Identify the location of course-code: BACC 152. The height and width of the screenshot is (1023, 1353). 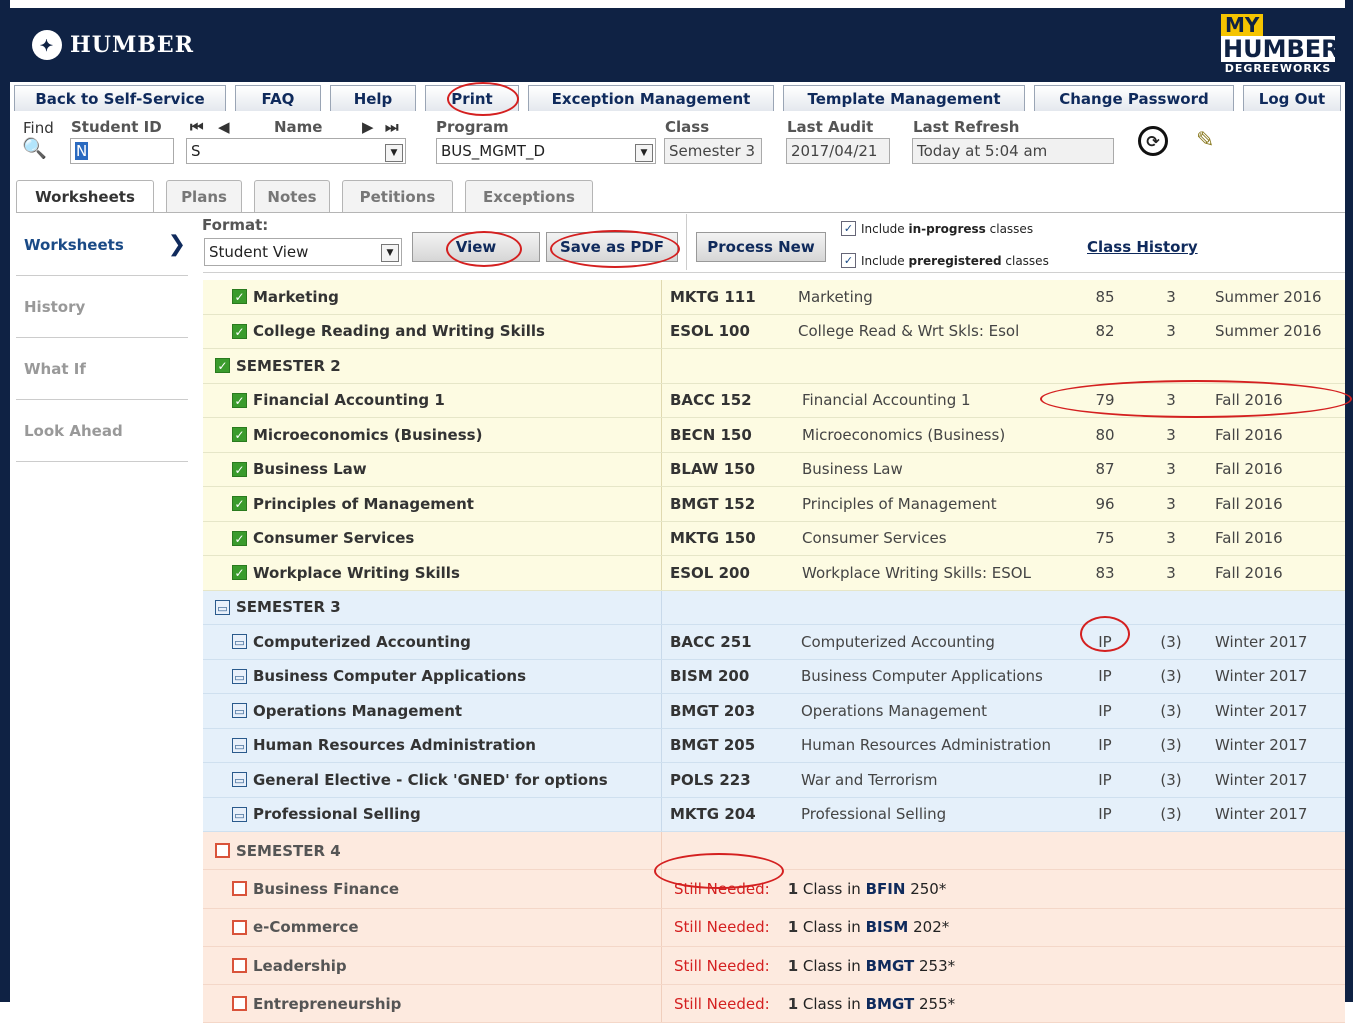
(711, 401).